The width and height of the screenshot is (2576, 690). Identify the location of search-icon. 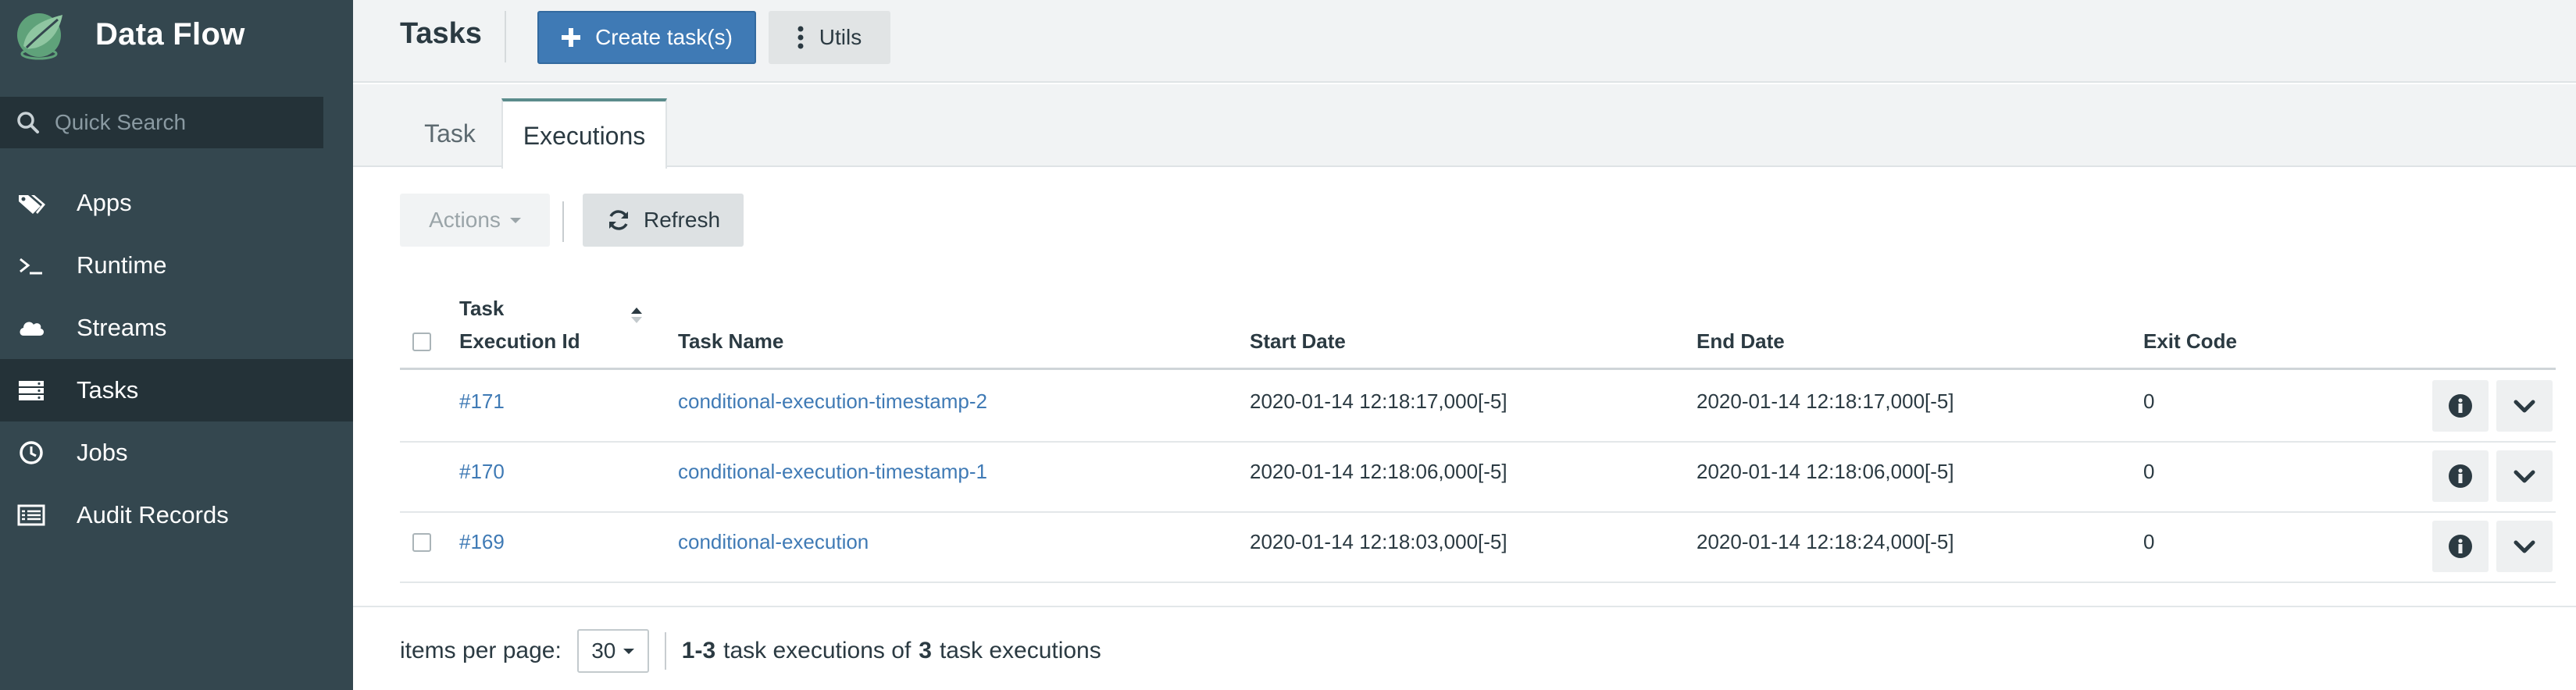
(28, 122).